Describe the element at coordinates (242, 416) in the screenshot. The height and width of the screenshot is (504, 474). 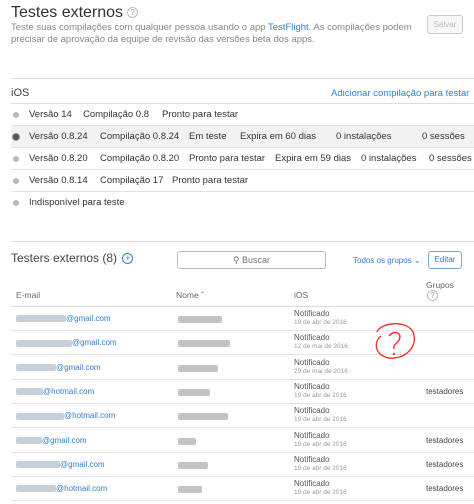
I see `table-row: @hotmail.com Notificado 19 de abr de 2016` at that location.